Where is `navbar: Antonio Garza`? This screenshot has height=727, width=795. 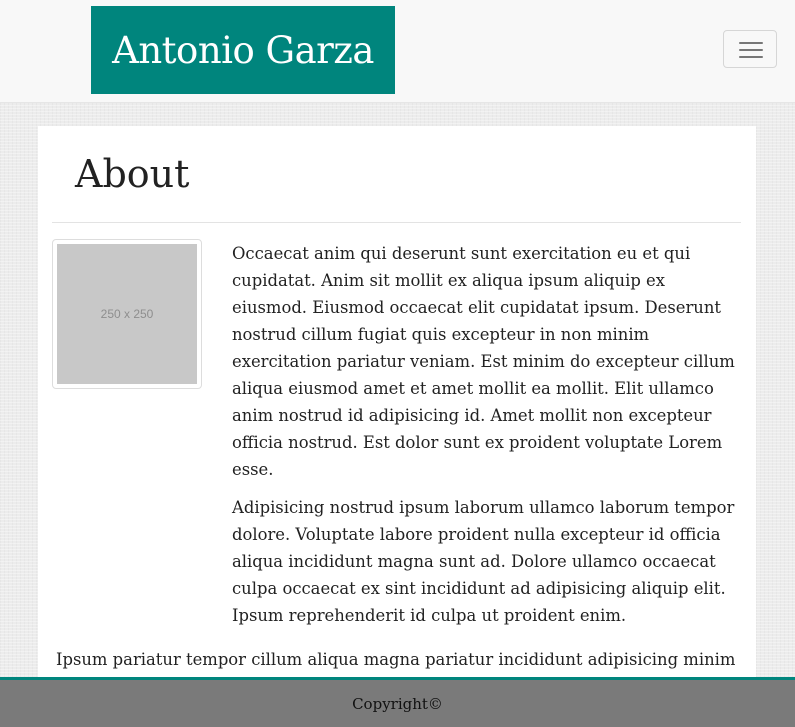 navbar: Antonio Garza is located at coordinates (397, 51).